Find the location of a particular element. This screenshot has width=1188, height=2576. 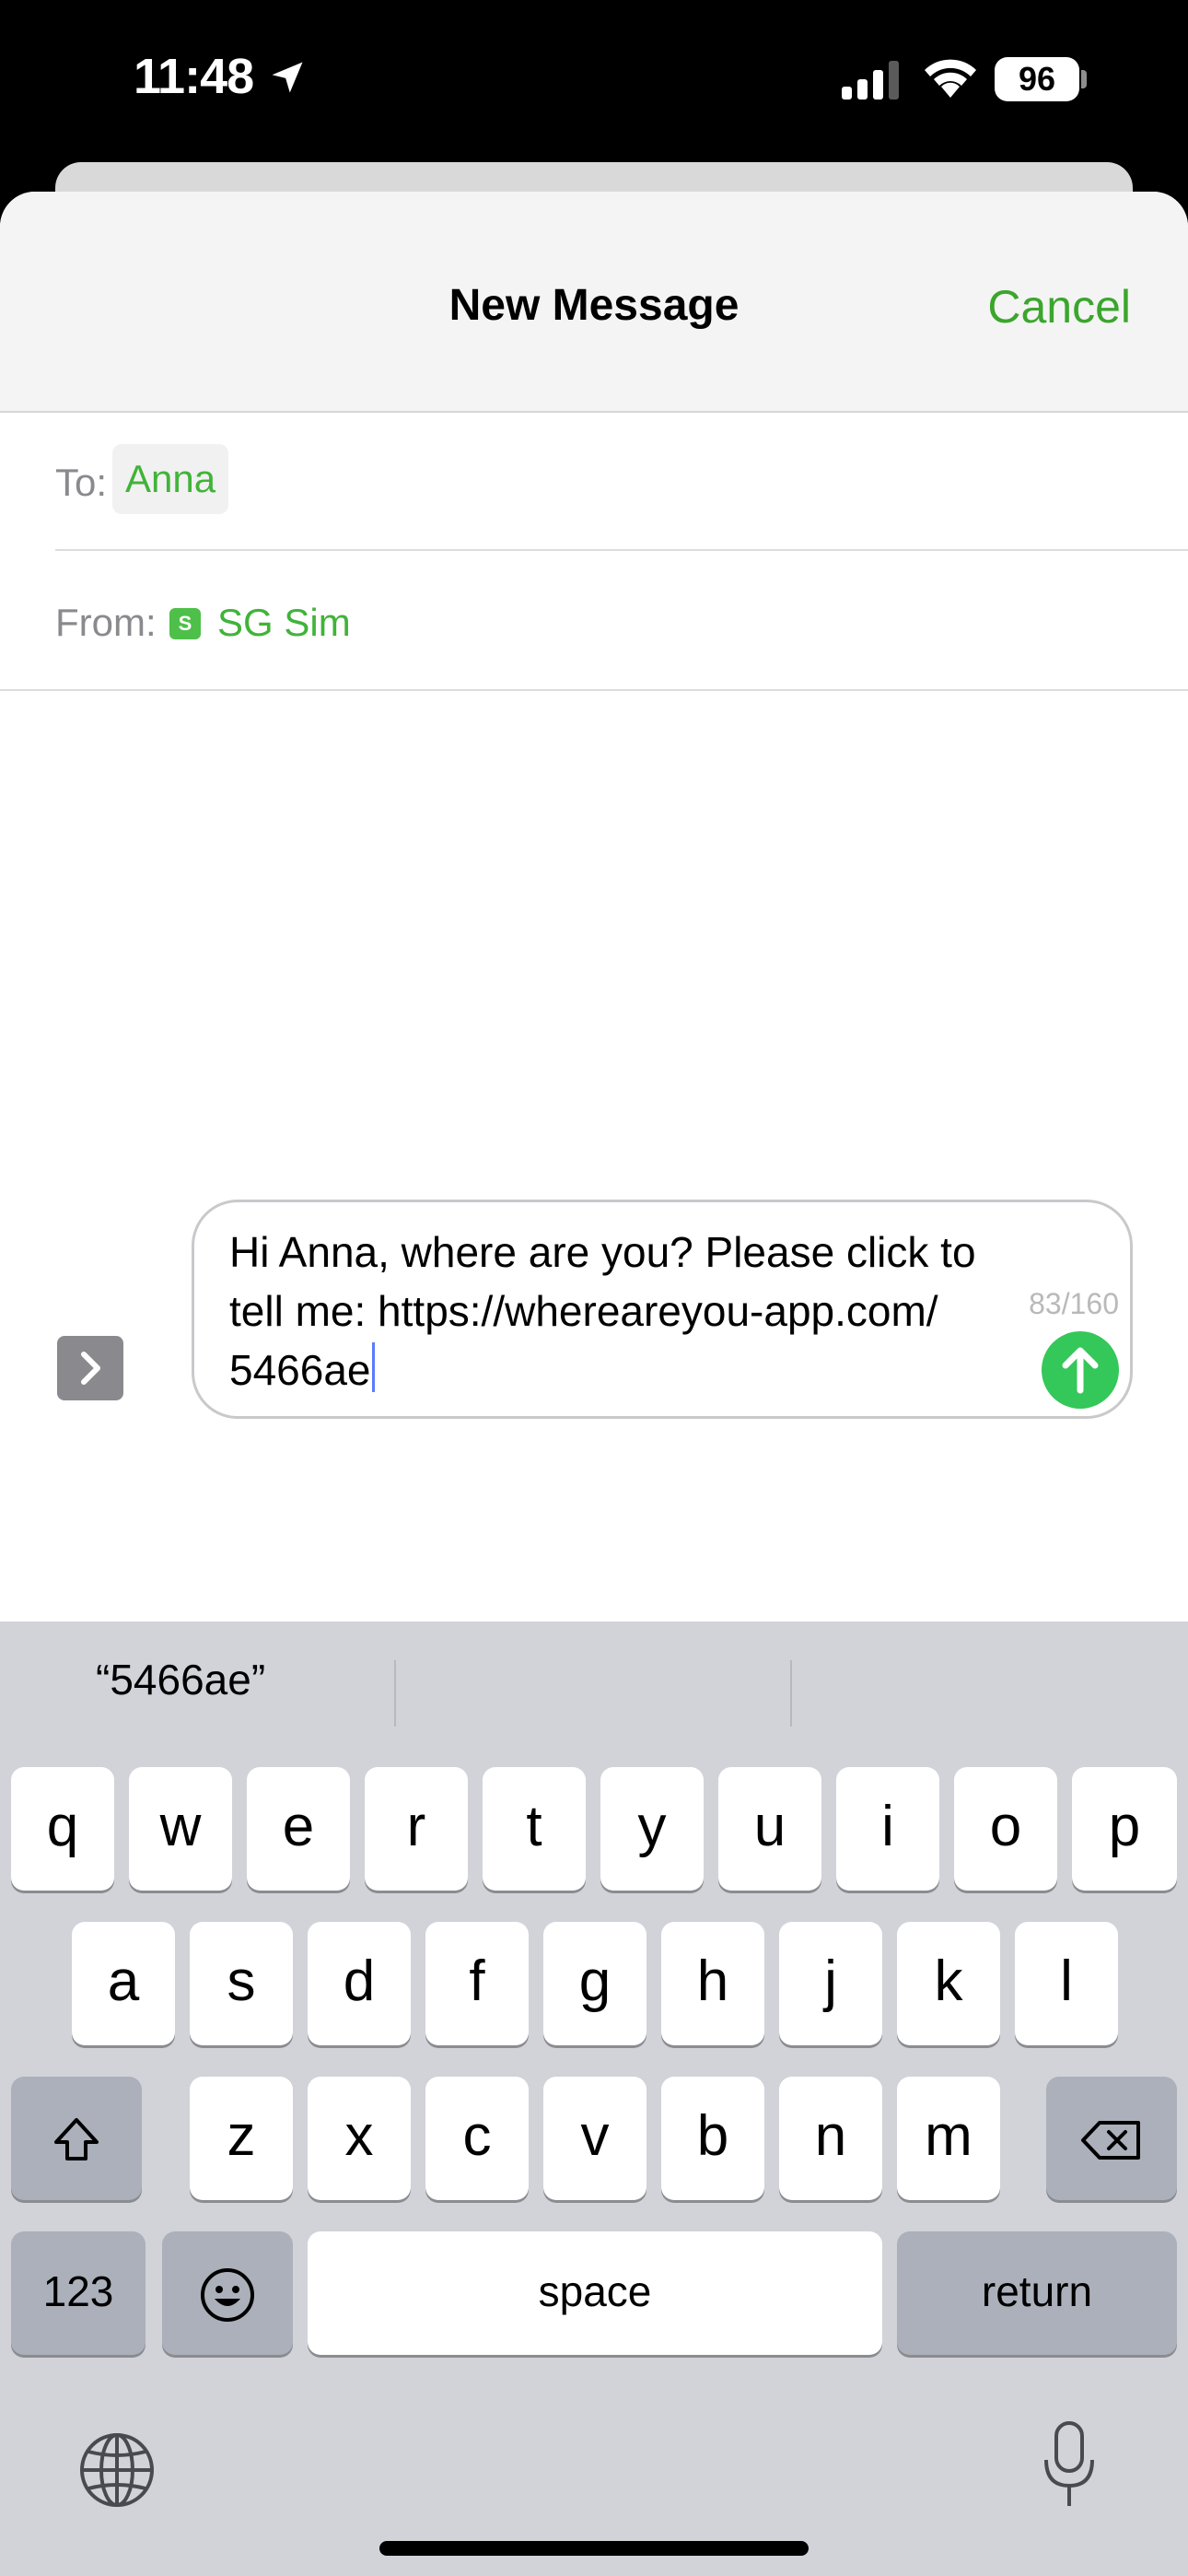

key-u: u is located at coordinates (770, 1829).